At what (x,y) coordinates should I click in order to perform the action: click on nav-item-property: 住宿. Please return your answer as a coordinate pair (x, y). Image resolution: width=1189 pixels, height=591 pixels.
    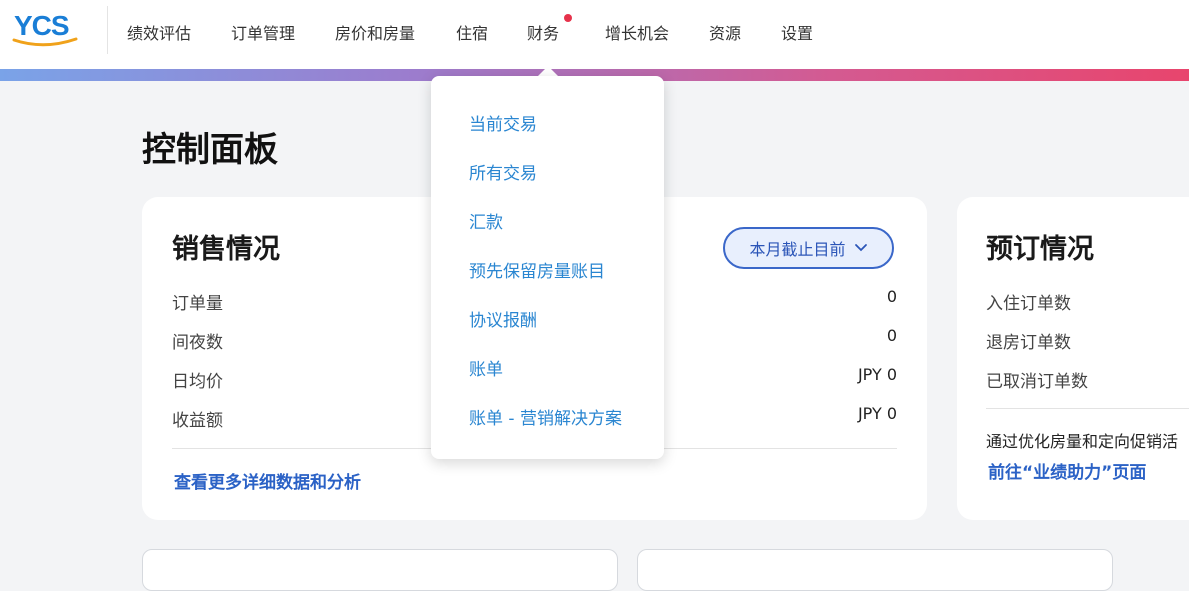
    Looking at the image, I should click on (472, 32).